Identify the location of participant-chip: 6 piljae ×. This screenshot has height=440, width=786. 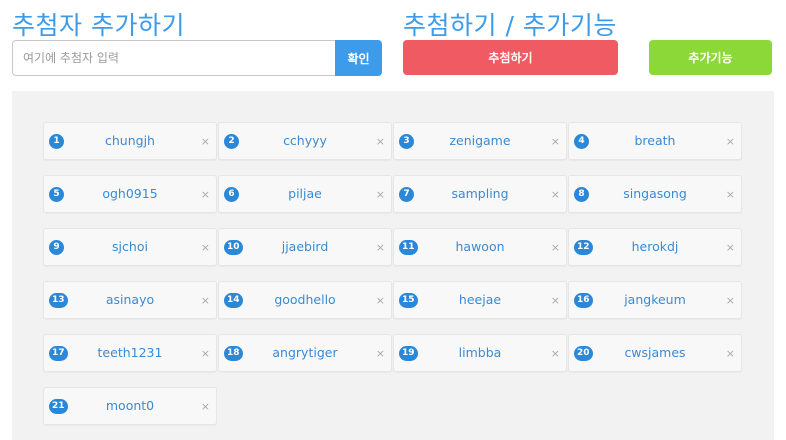
(305, 194).